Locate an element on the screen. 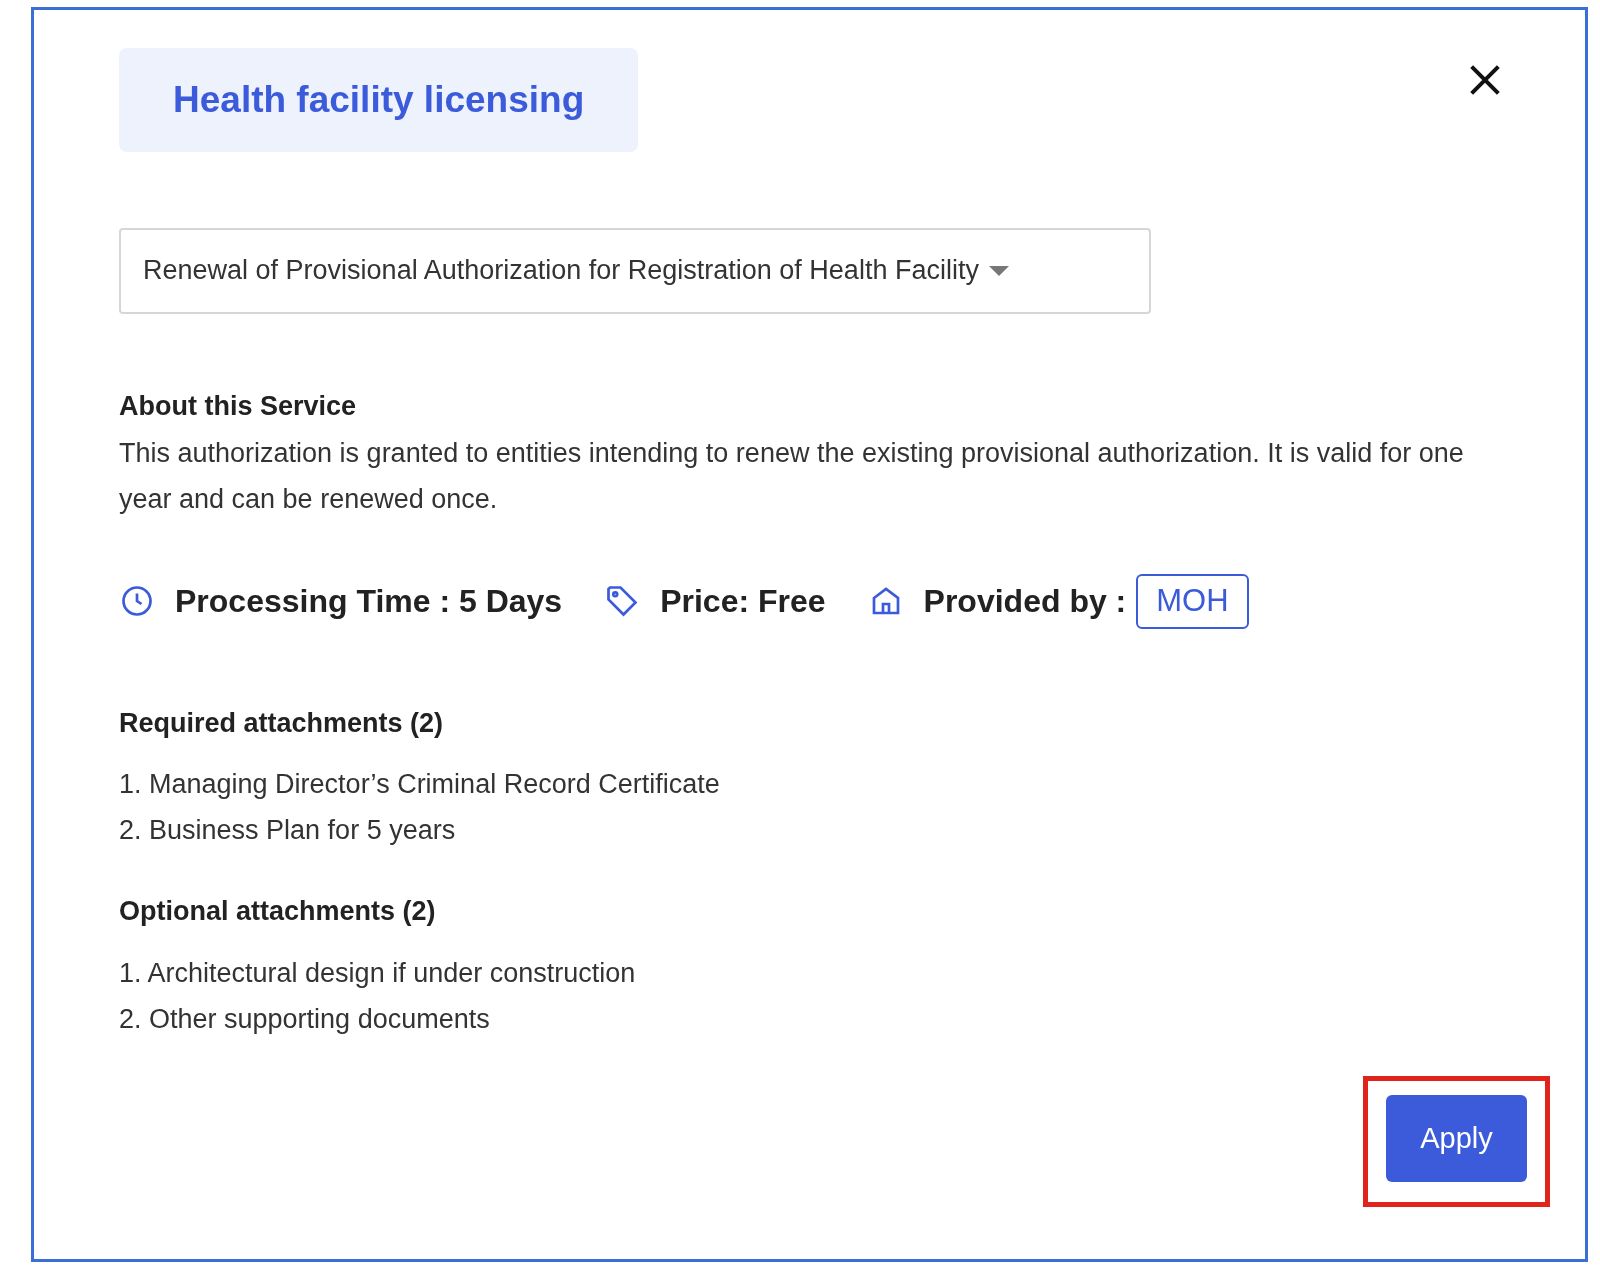 The image size is (1600, 1271). attachment-item: 1. Architectural design if under construction is located at coordinates (378, 973).